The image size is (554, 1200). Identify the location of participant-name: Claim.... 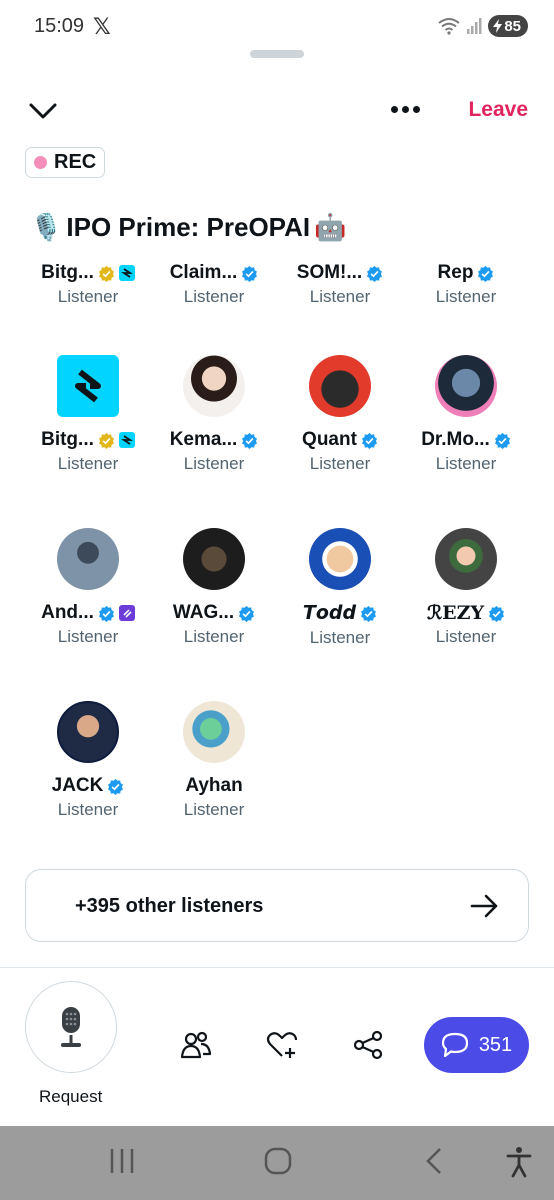
(203, 272).